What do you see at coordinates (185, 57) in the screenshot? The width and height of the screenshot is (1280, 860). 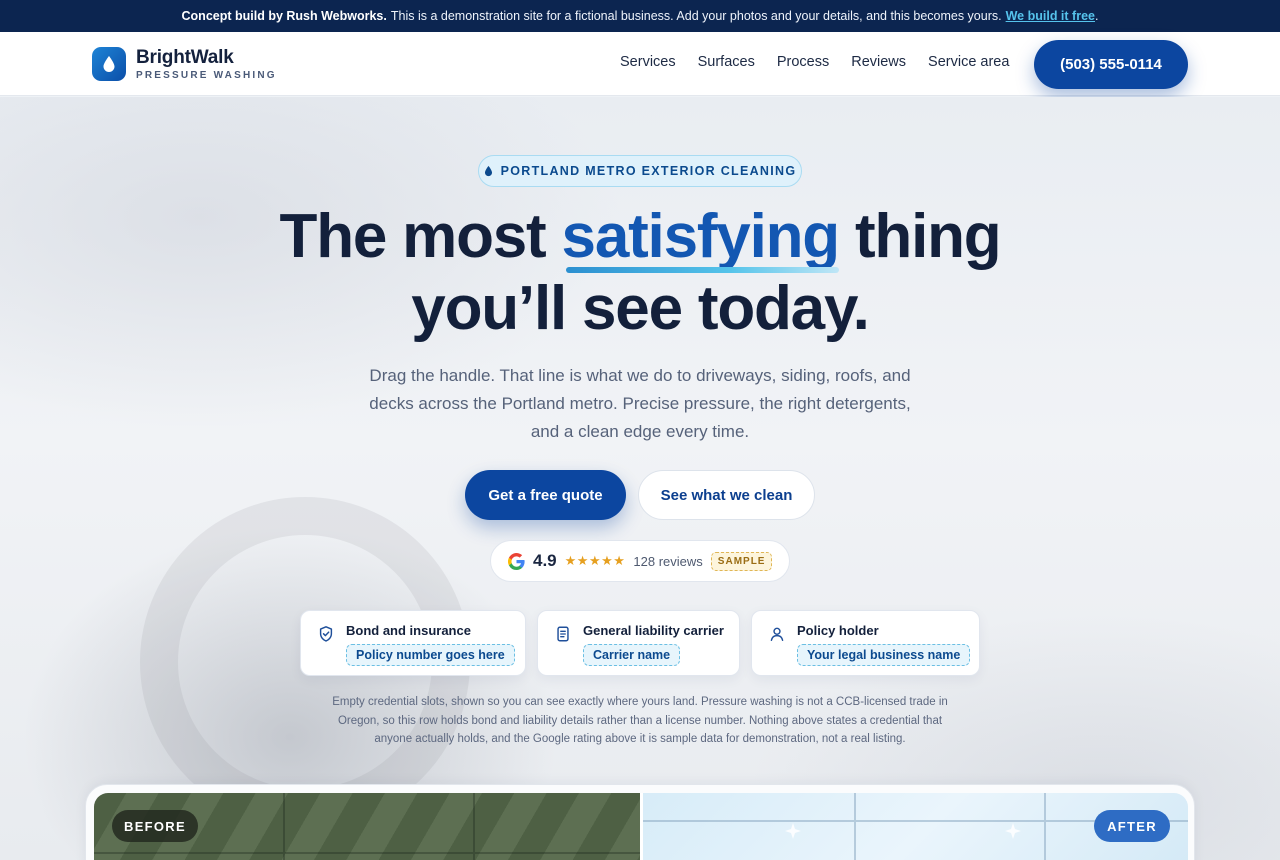 I see `brand-name: BrightWalk` at bounding box center [185, 57].